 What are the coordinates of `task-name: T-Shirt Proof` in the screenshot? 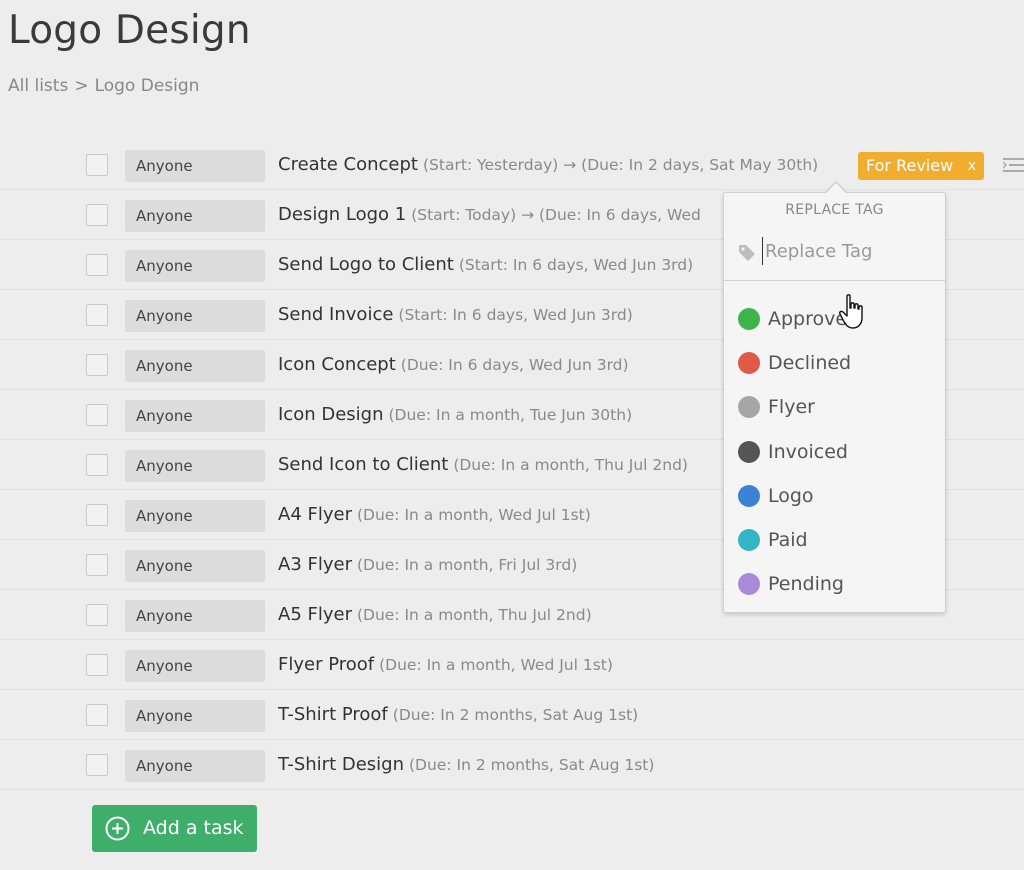 It's located at (333, 714).